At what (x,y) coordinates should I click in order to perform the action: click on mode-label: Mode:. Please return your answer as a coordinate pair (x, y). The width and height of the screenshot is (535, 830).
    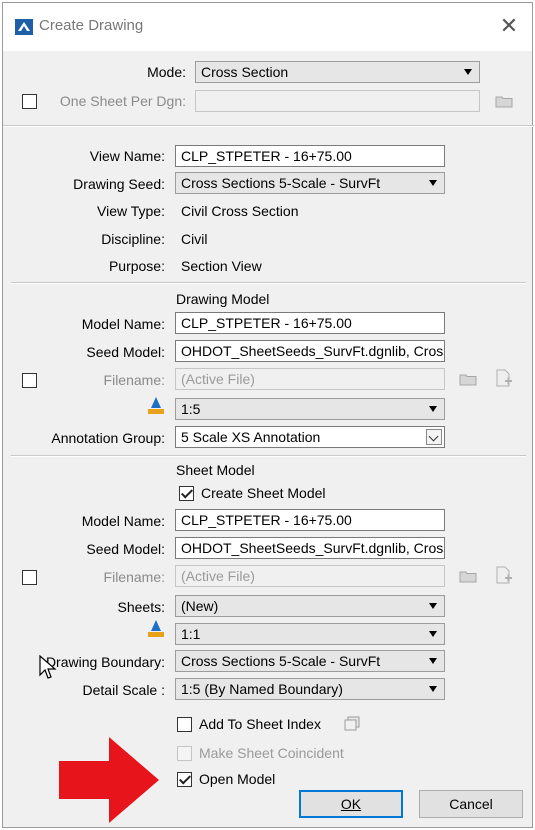
    Looking at the image, I should click on (166, 72).